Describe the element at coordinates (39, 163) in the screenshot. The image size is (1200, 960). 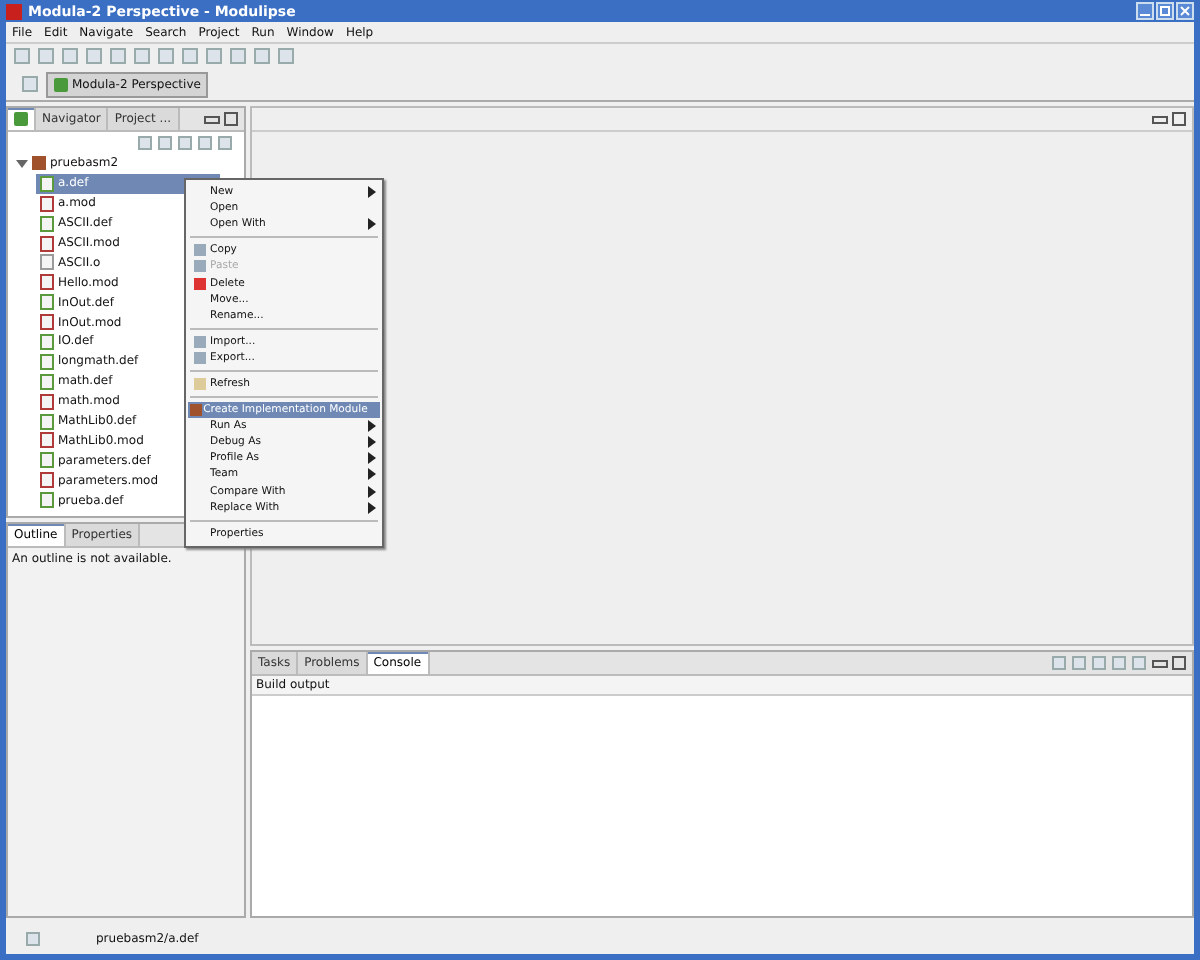
I see `project-icon` at that location.